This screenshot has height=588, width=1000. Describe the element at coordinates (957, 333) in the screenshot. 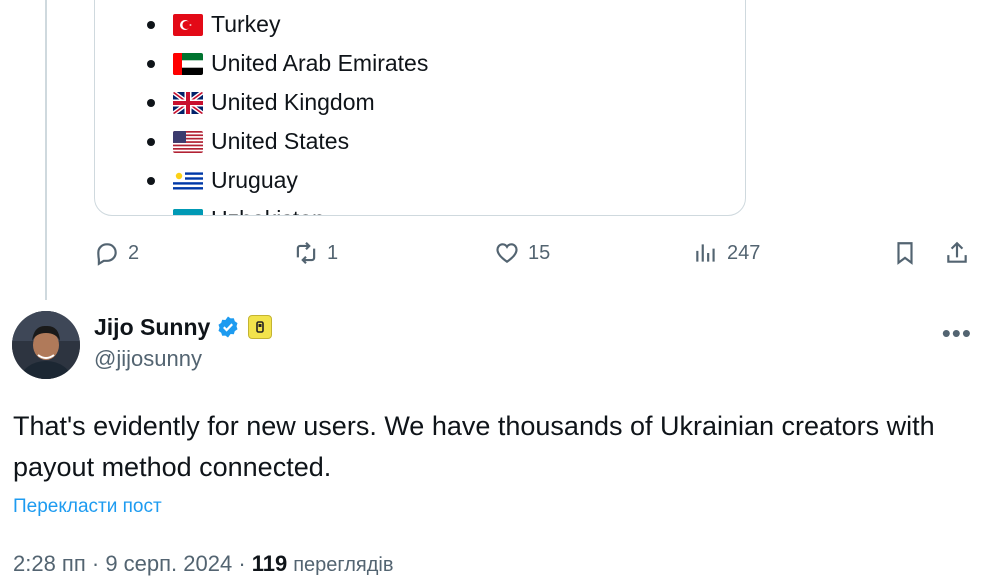

I see `more-options-icon: •••` at that location.